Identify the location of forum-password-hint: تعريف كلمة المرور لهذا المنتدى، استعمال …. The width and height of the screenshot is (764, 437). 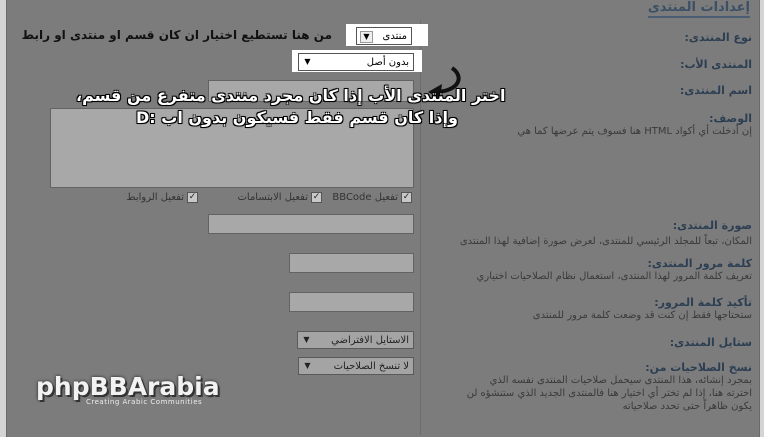
(614, 276).